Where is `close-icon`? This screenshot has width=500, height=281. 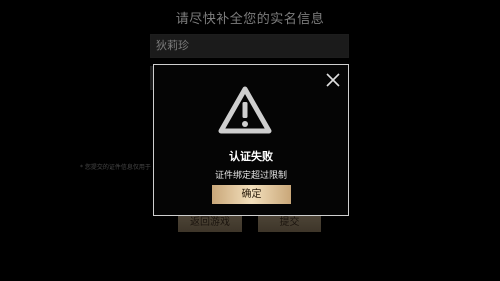 close-icon is located at coordinates (333, 80).